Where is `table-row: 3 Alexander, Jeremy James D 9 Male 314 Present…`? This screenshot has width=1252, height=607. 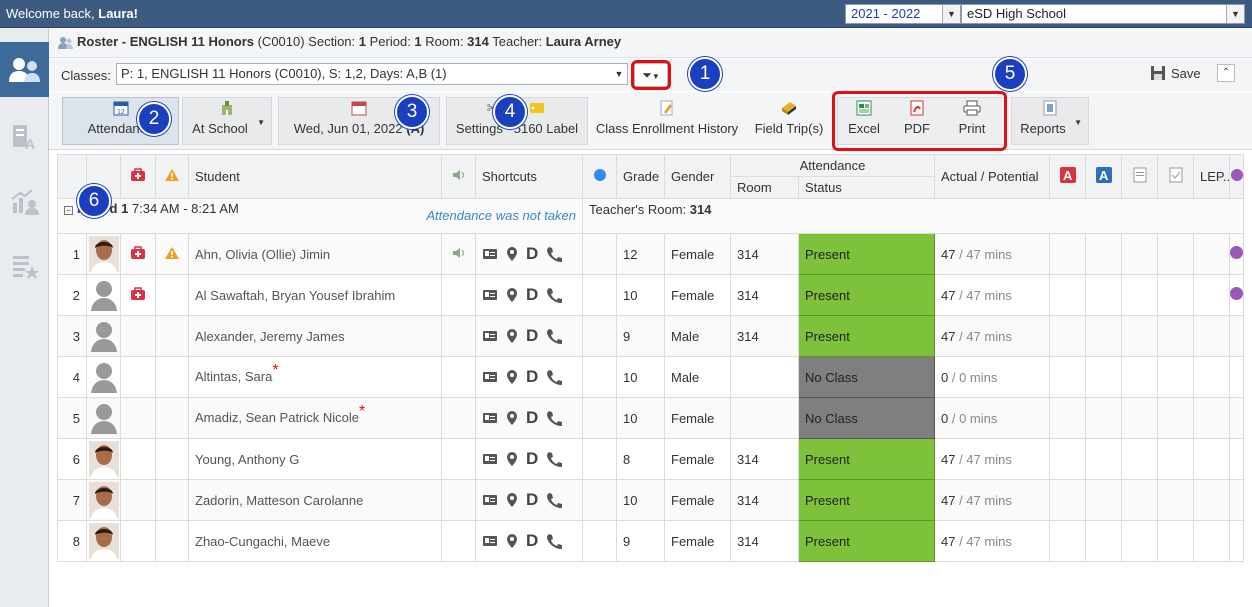
table-row: 3 Alexander, Jeremy James D 9 Male 314 Present… is located at coordinates (650, 336).